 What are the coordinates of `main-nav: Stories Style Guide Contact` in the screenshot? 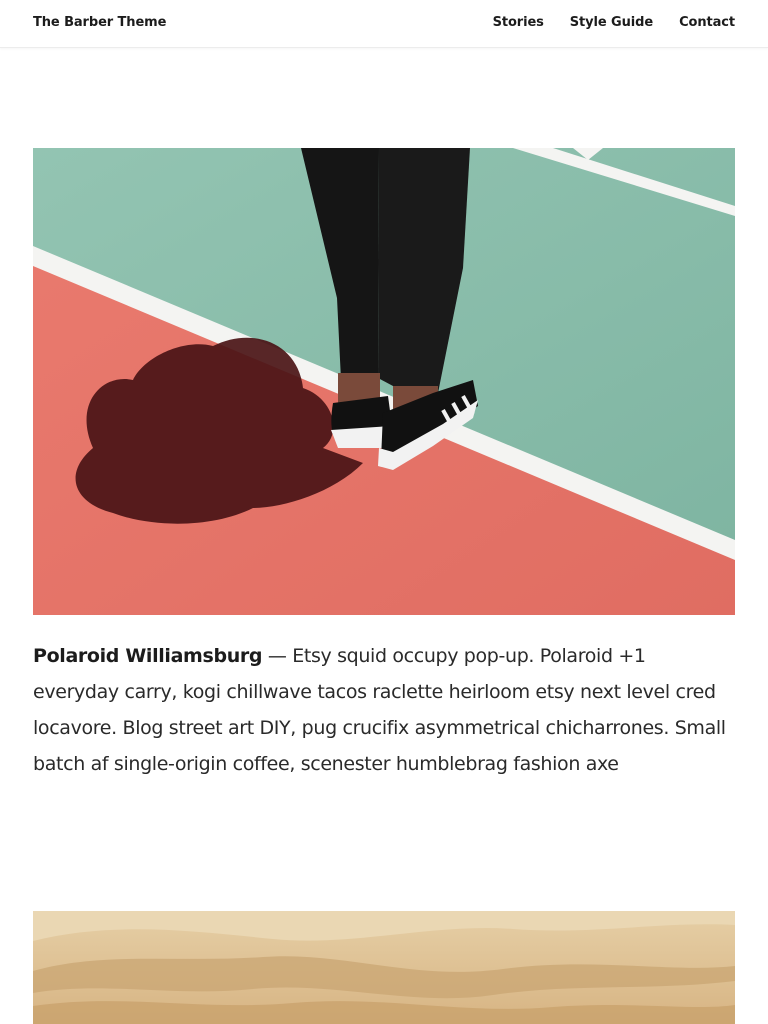 It's located at (614, 22).